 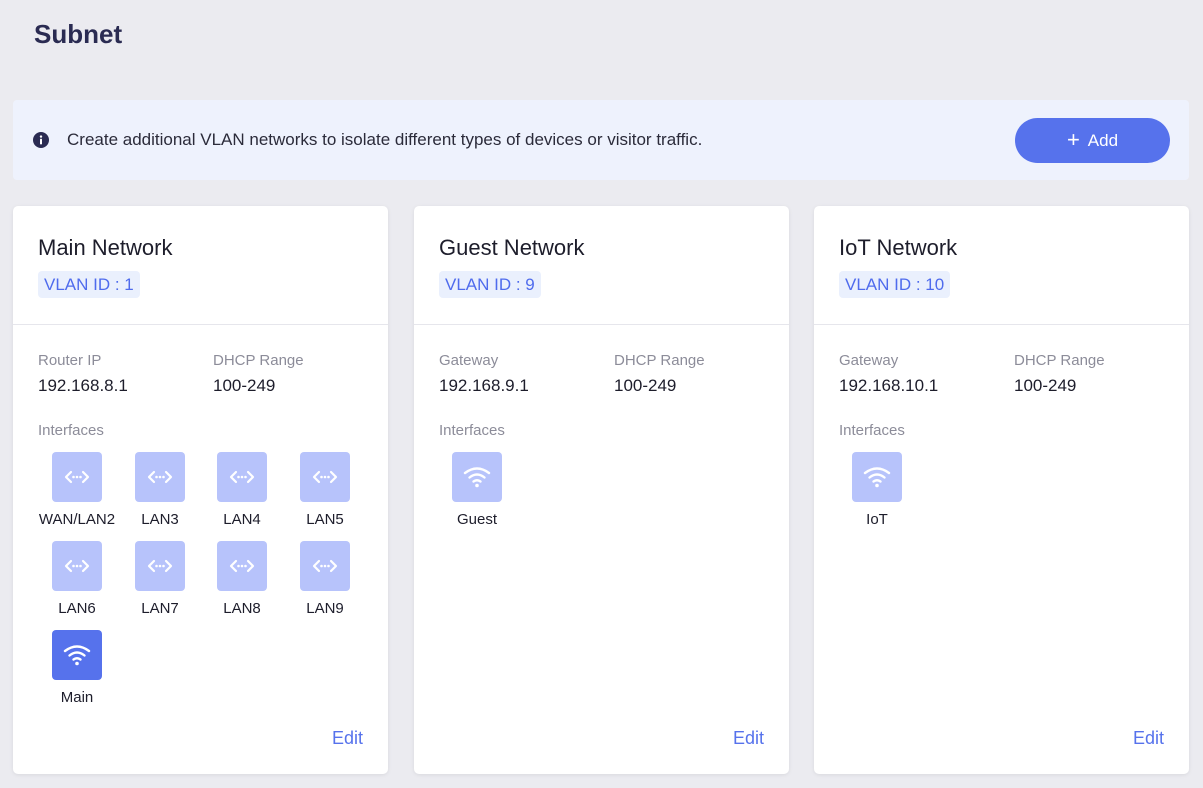 I want to click on interface-item: LAN6, so click(x=77, y=579).